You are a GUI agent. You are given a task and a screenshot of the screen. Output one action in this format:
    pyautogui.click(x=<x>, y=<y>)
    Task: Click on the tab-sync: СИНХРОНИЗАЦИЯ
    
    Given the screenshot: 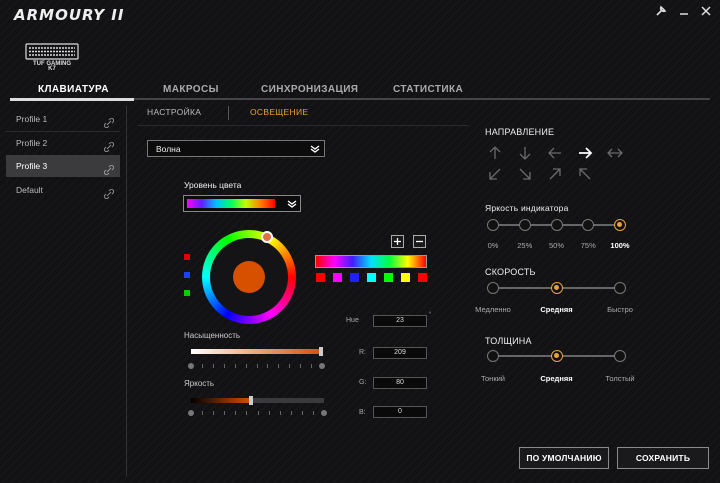 What is the action you would take?
    pyautogui.click(x=309, y=89)
    